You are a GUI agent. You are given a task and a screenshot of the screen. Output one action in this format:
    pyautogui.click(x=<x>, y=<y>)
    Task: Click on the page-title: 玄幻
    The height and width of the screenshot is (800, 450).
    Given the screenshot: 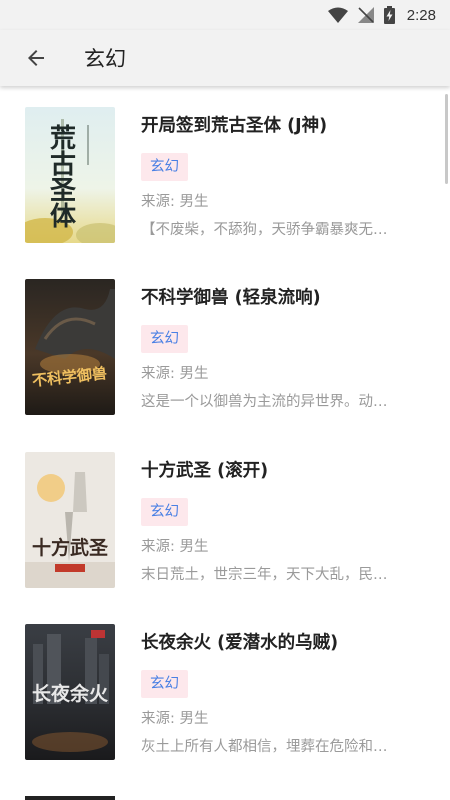 What is the action you would take?
    pyautogui.click(x=105, y=59)
    